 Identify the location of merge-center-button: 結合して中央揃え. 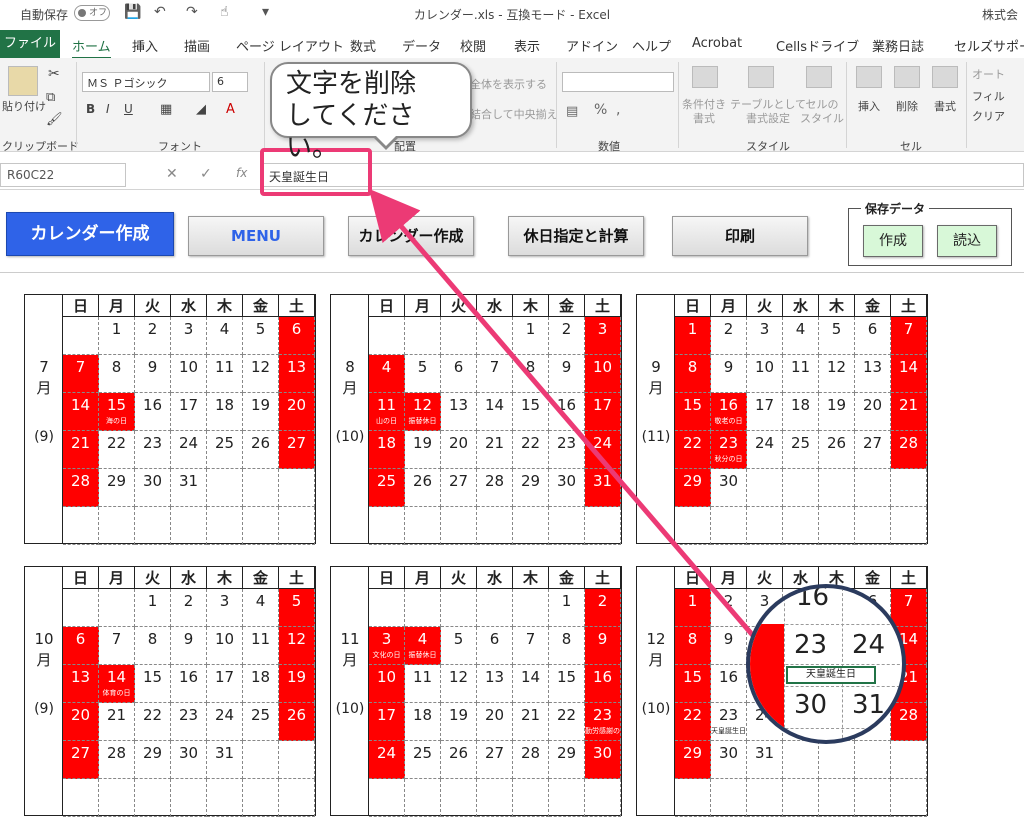
(514, 114).